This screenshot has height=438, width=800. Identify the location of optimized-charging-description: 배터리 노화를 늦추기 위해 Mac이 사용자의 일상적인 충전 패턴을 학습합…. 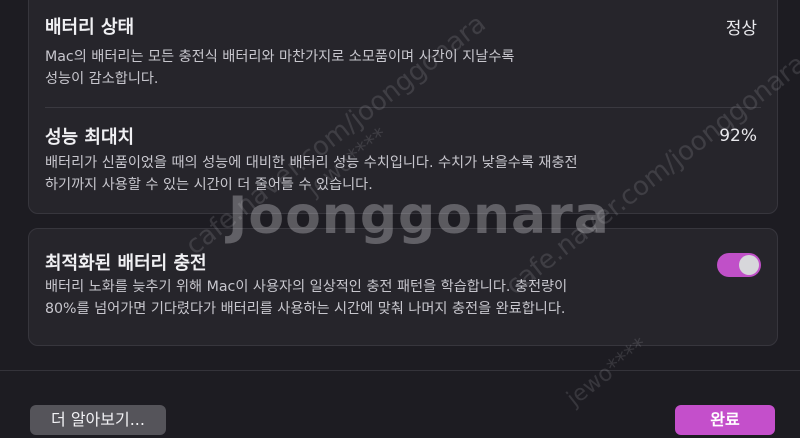
(306, 298).